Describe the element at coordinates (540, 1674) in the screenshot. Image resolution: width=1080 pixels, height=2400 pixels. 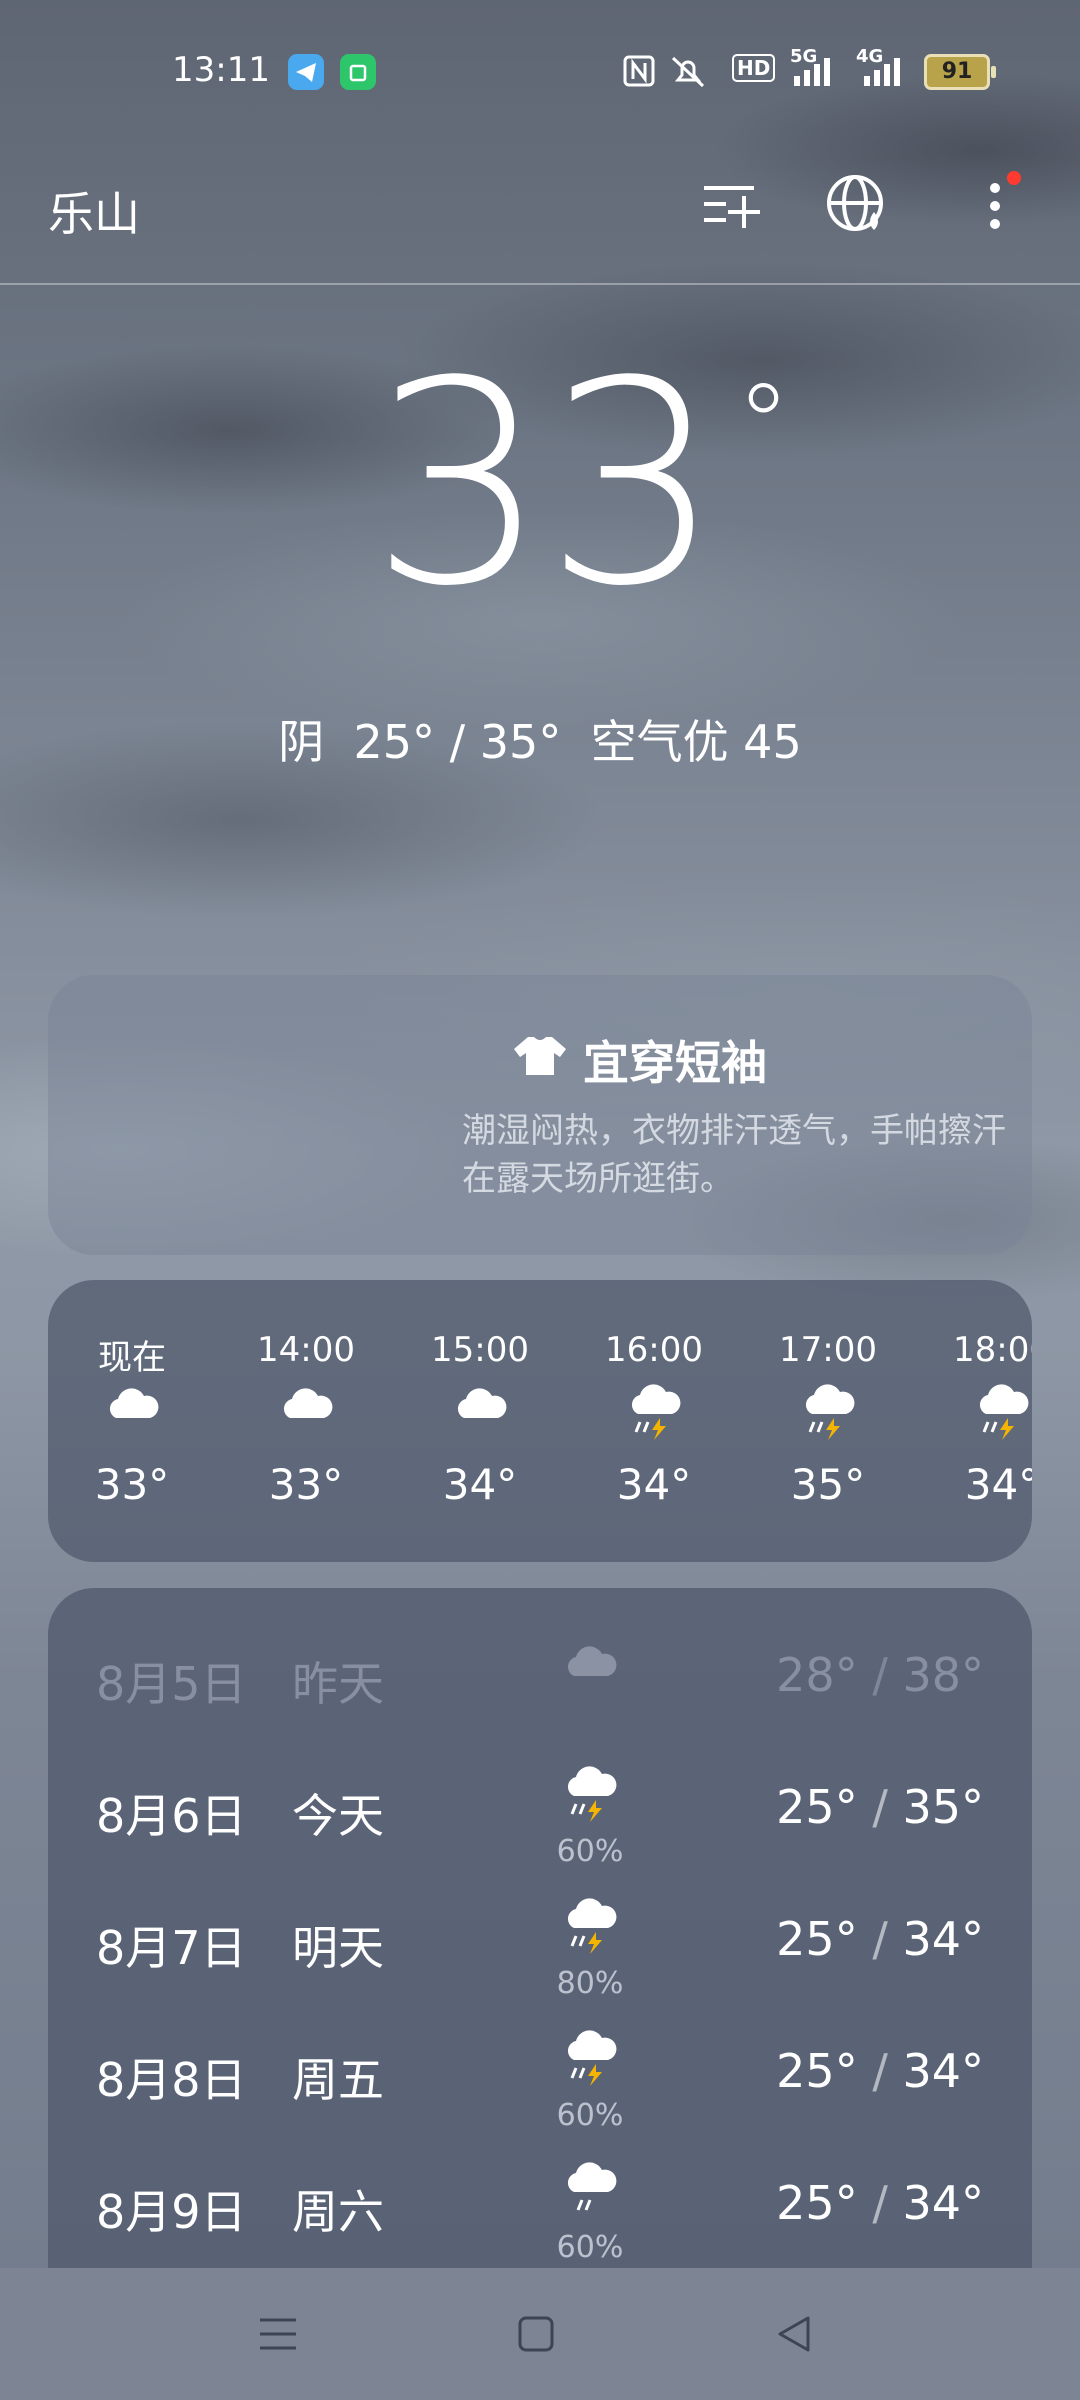
I see `daily-row: 8月5日 昨天 28° / 38°` at that location.